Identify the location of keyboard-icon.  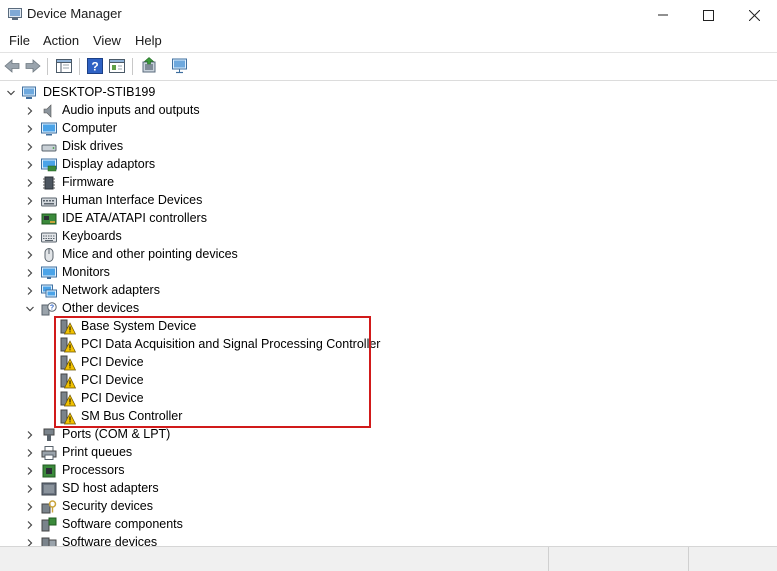
(49, 237).